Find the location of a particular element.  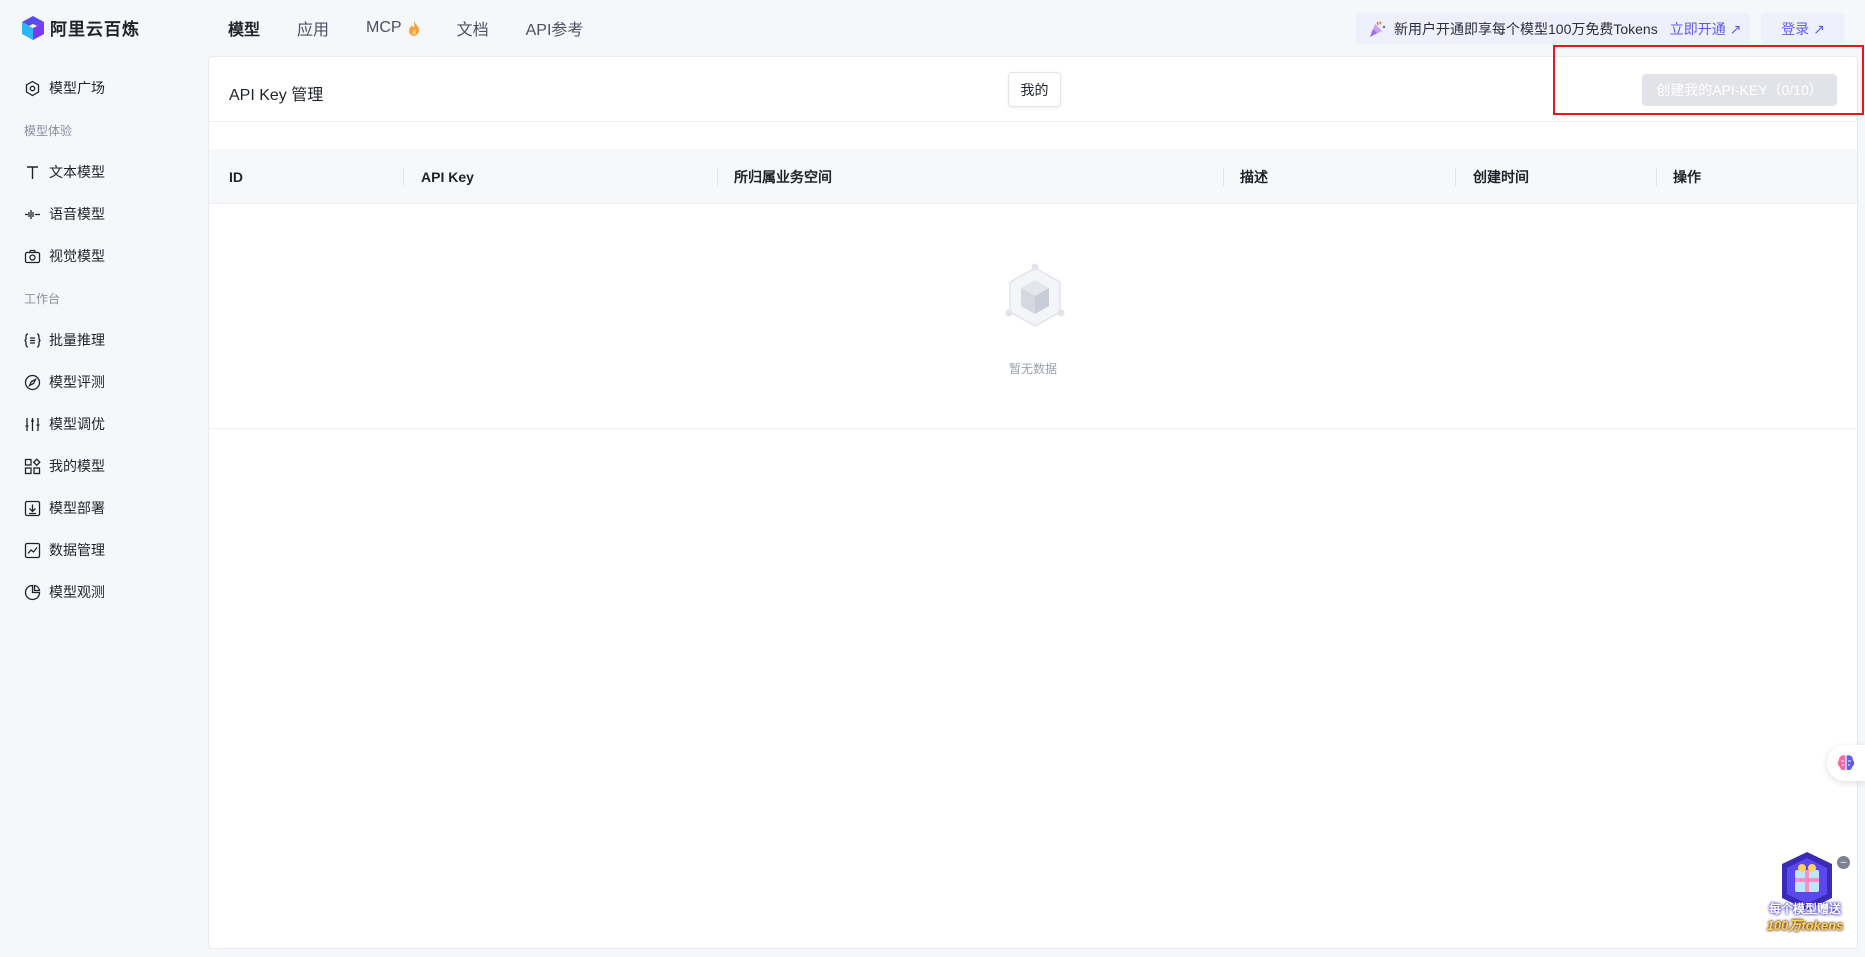

sidebar-item-model-deployment: 模型部署 is located at coordinates (64, 508).